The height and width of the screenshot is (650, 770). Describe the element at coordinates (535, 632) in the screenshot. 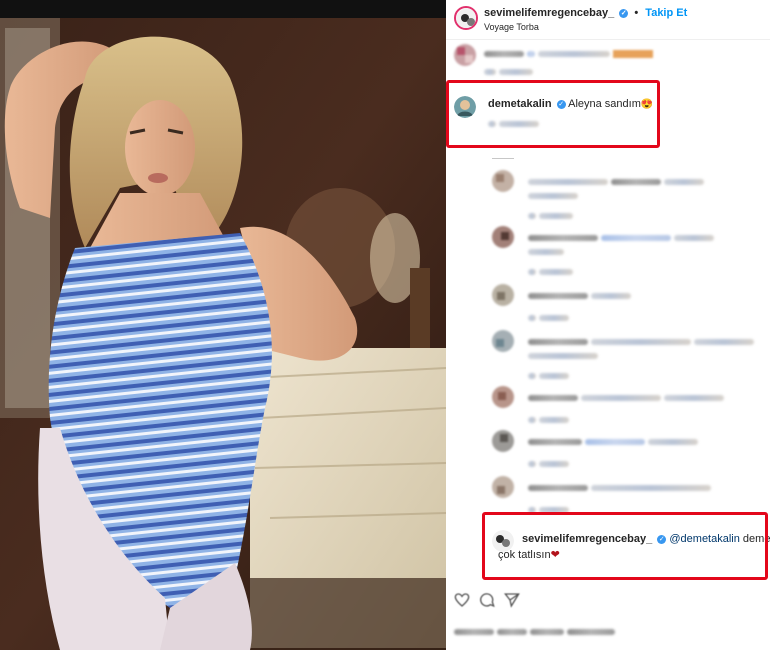

I see `blurred-likes-line` at that location.